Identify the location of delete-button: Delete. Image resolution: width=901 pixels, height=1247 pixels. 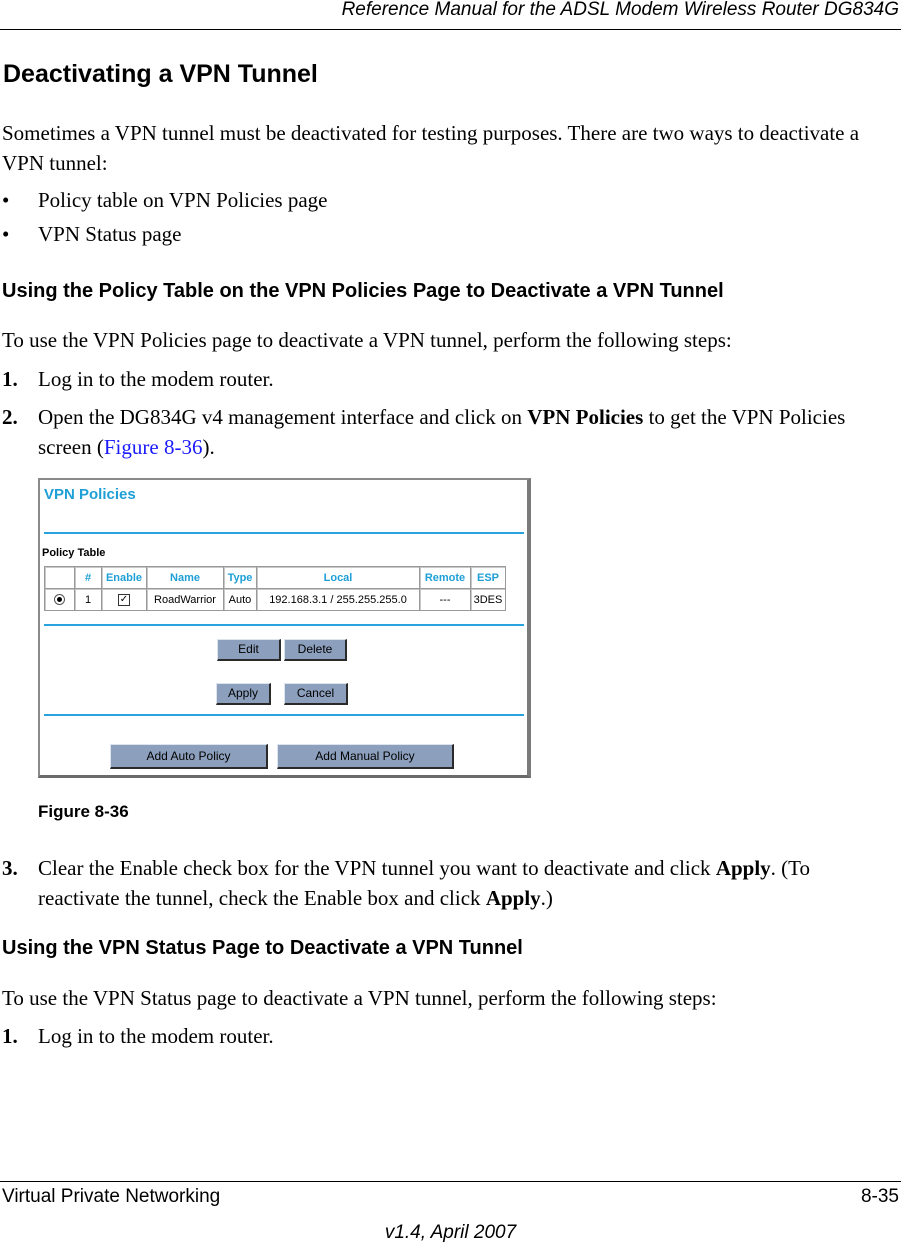
(315, 650).